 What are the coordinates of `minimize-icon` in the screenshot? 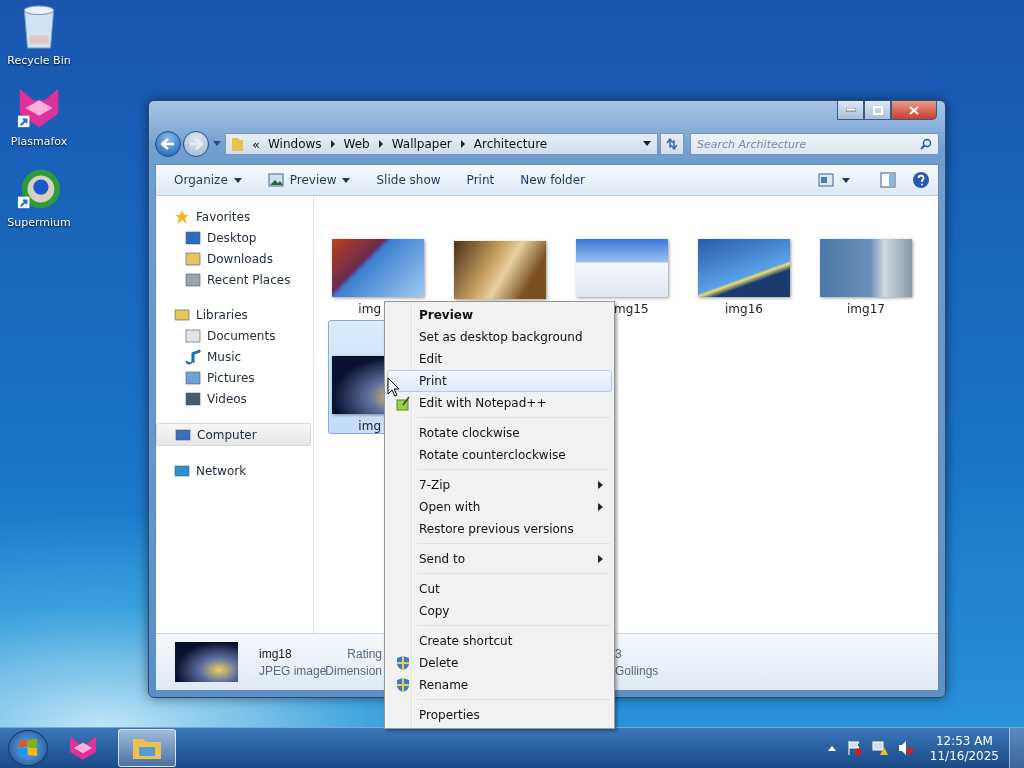 It's located at (850, 110).